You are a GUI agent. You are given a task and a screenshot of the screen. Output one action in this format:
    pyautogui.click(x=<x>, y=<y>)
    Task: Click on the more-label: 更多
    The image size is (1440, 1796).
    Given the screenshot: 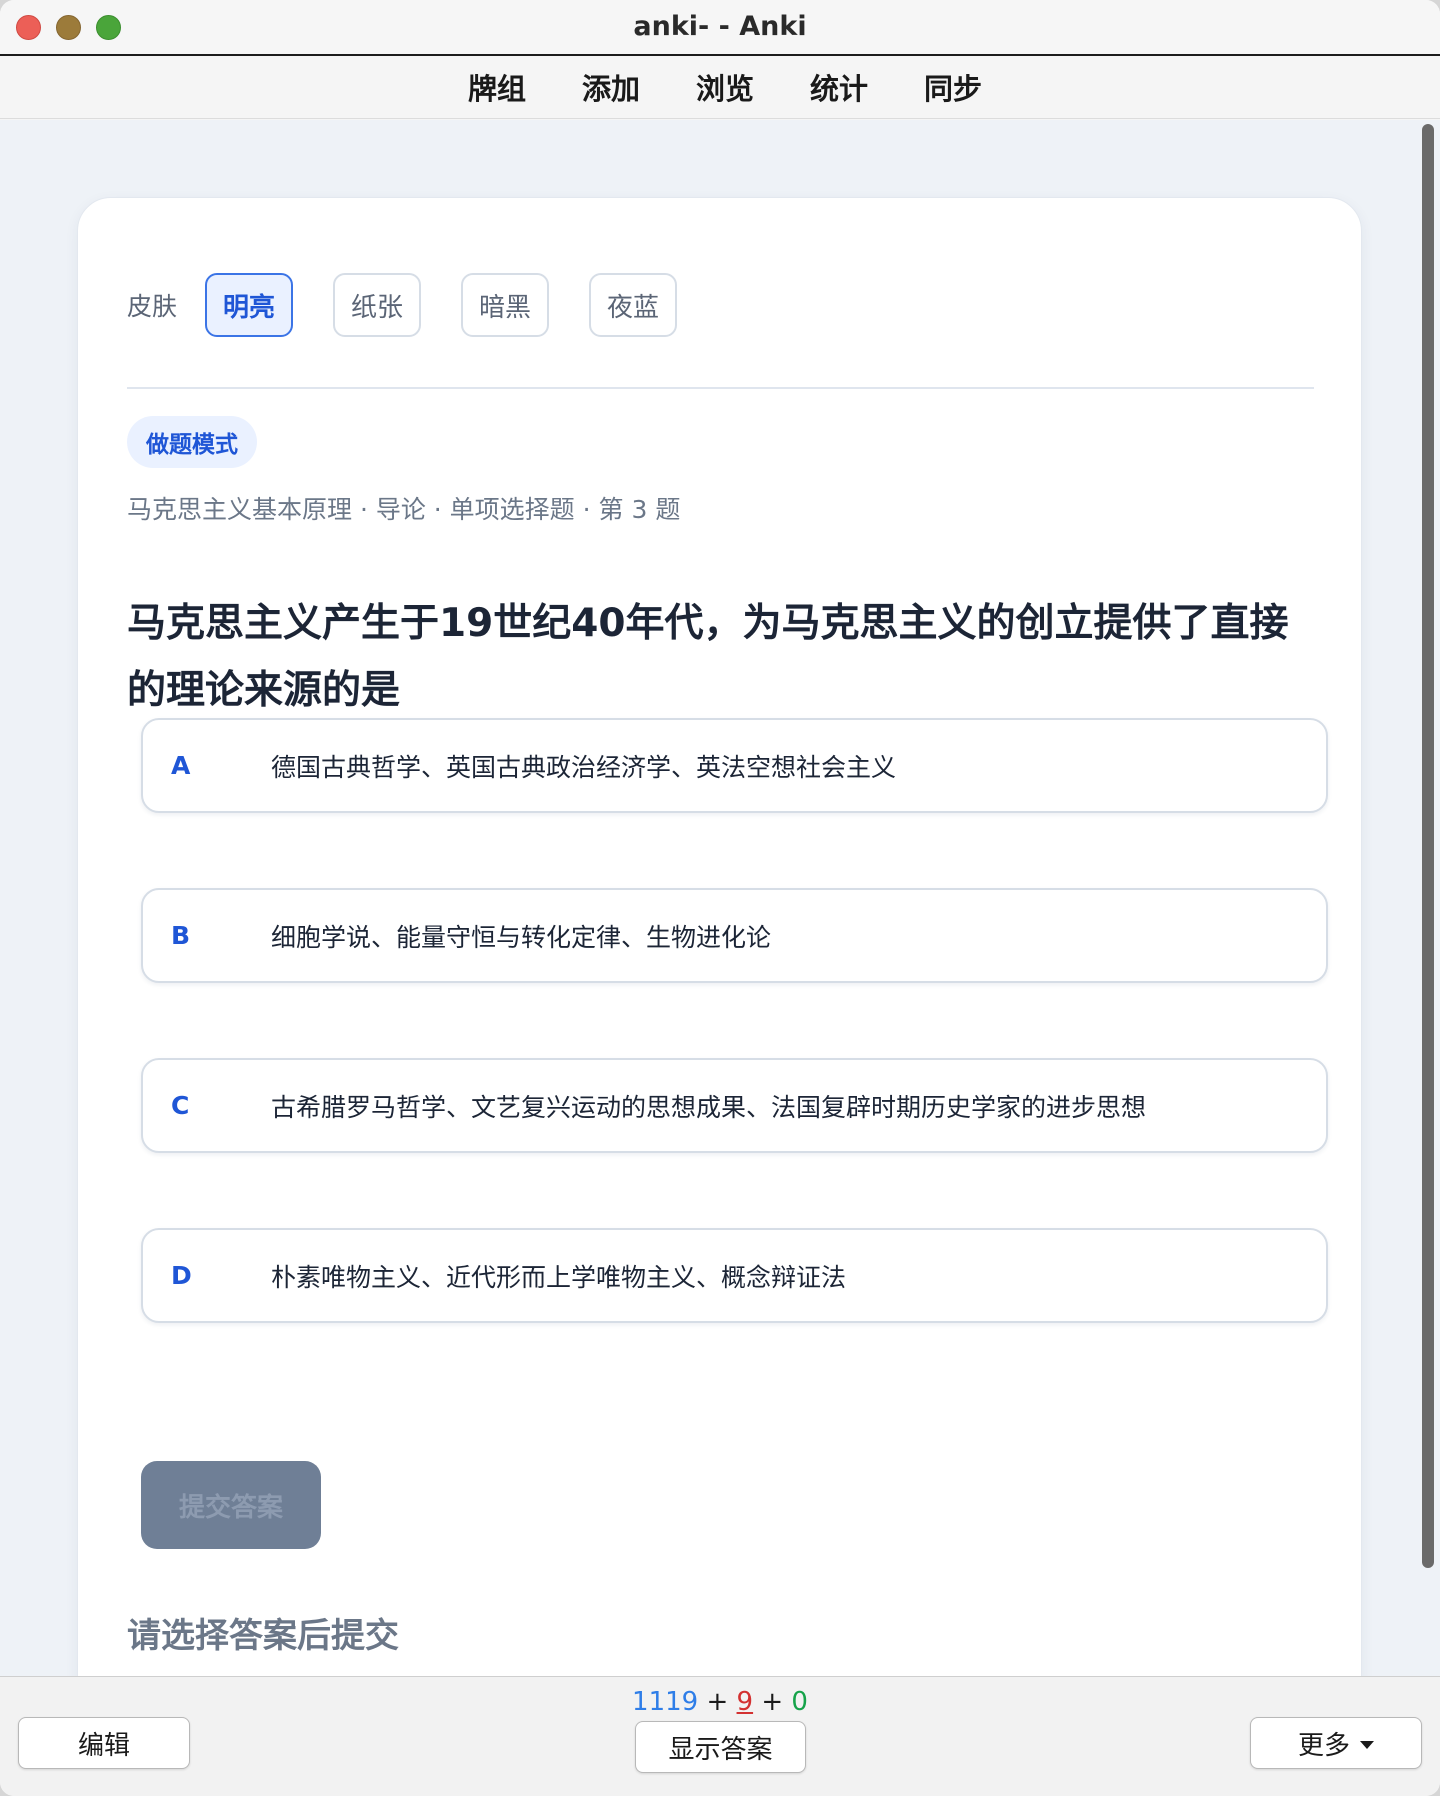 What is the action you would take?
    pyautogui.click(x=1323, y=1745)
    